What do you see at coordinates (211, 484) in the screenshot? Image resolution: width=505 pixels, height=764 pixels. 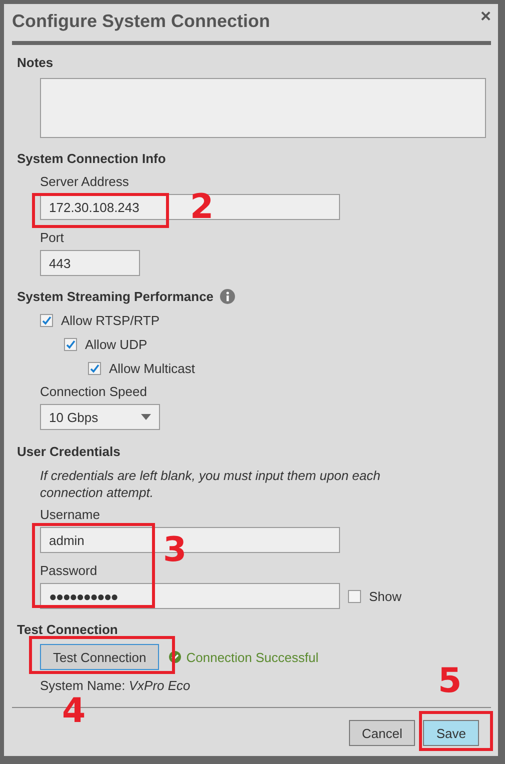 I see `credentials-note: If credentials are left blank, you must input them upon each connection attempt.` at bounding box center [211, 484].